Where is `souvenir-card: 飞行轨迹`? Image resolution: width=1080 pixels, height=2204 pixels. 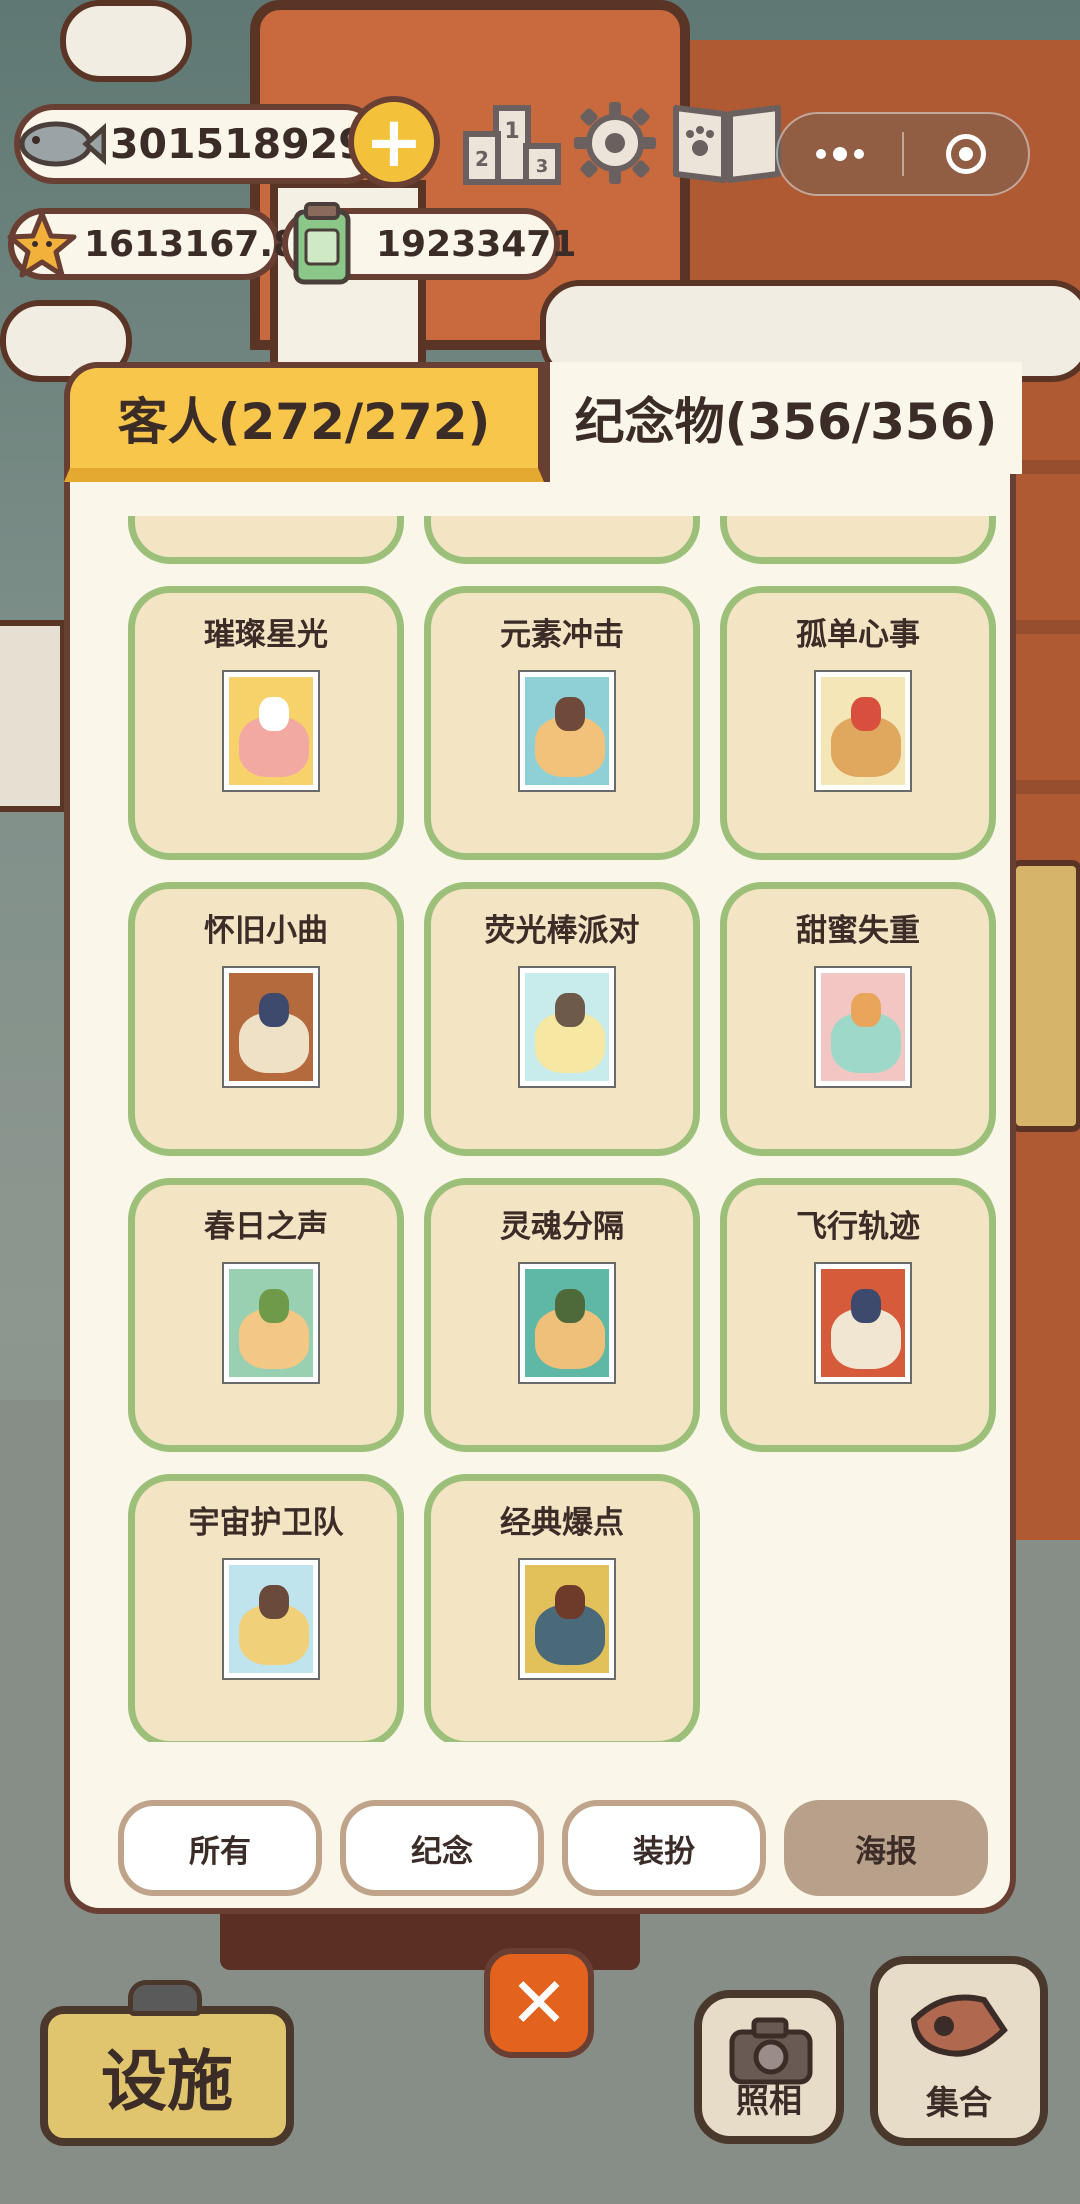 souvenir-card: 飞行轨迹 is located at coordinates (858, 1315).